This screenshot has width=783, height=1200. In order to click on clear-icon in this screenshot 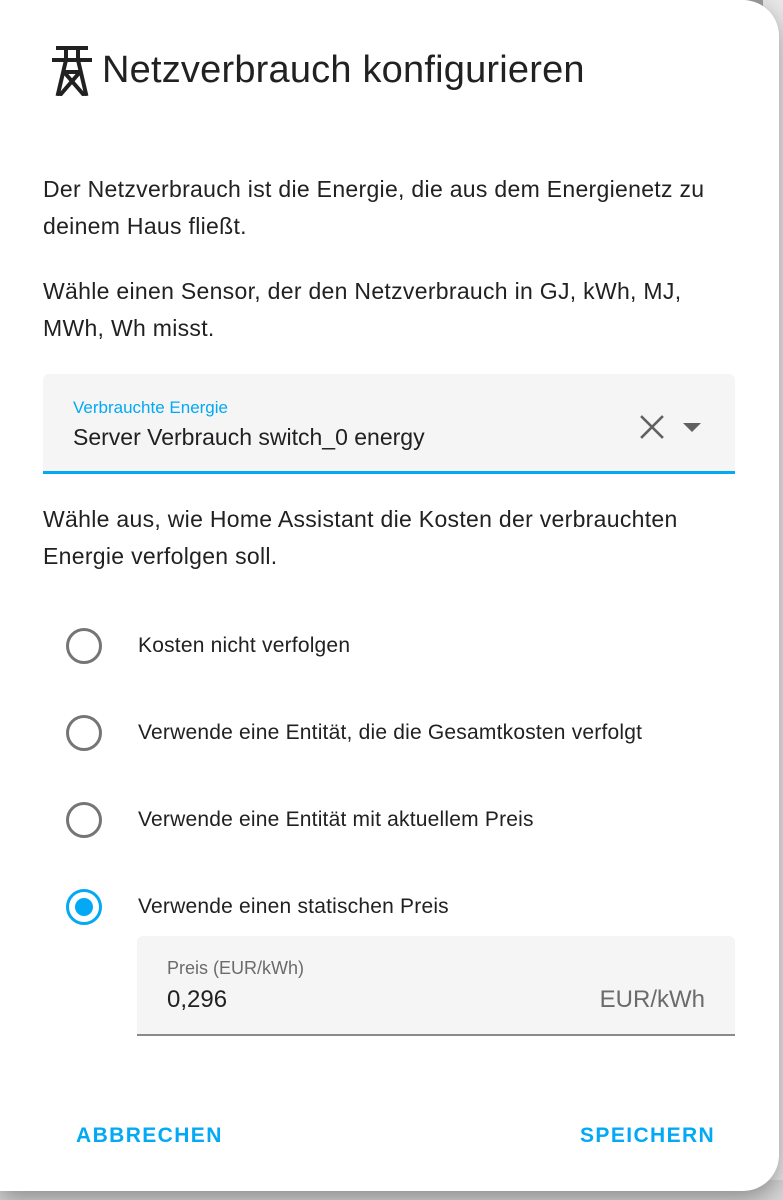, I will do `click(652, 427)`.